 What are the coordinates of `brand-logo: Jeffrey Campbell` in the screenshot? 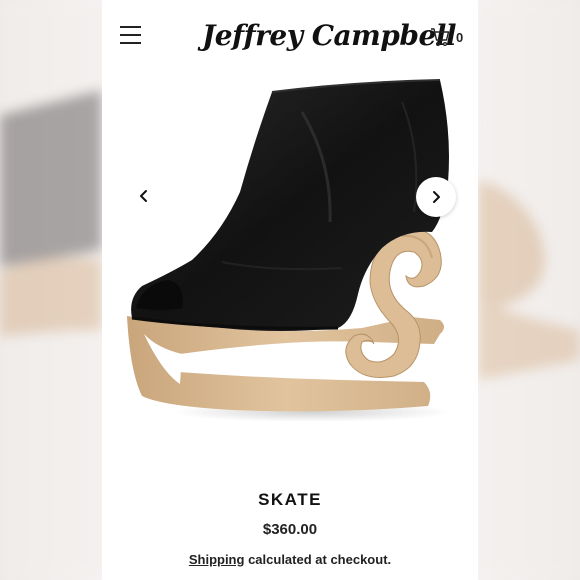 It's located at (329, 36).